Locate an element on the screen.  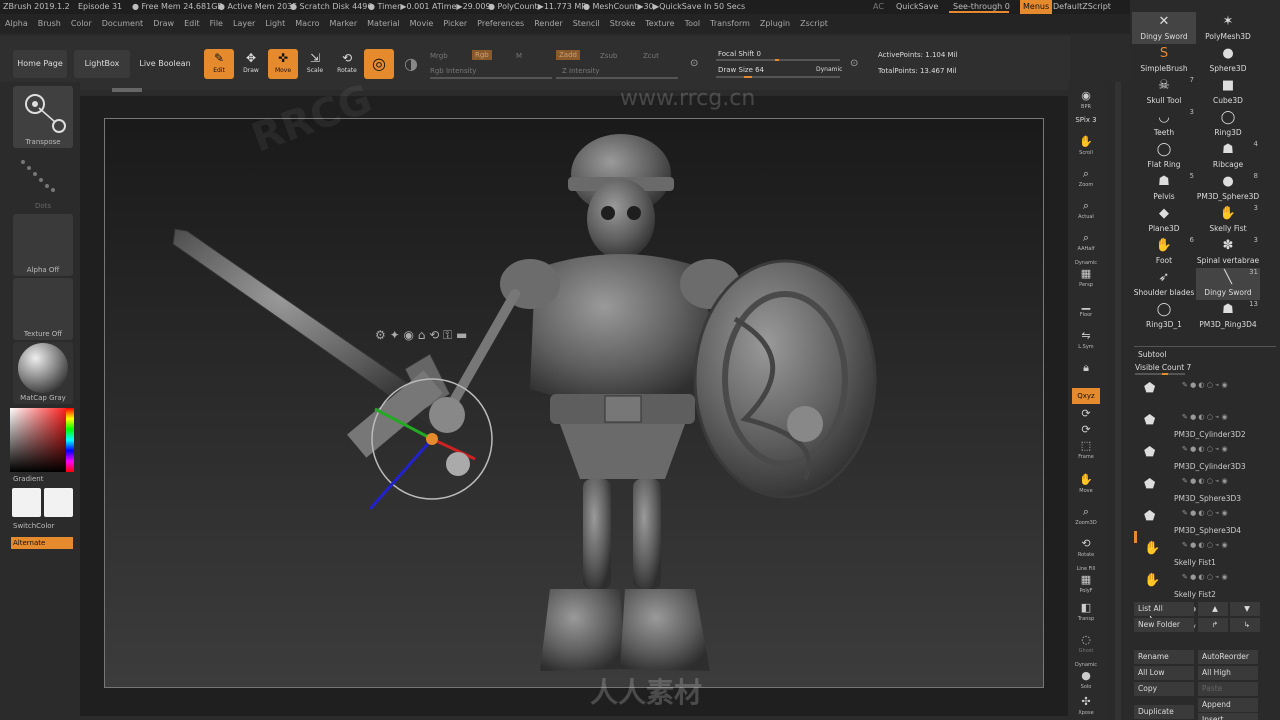
zsub-toggle: Zsub is located at coordinates (608, 56).